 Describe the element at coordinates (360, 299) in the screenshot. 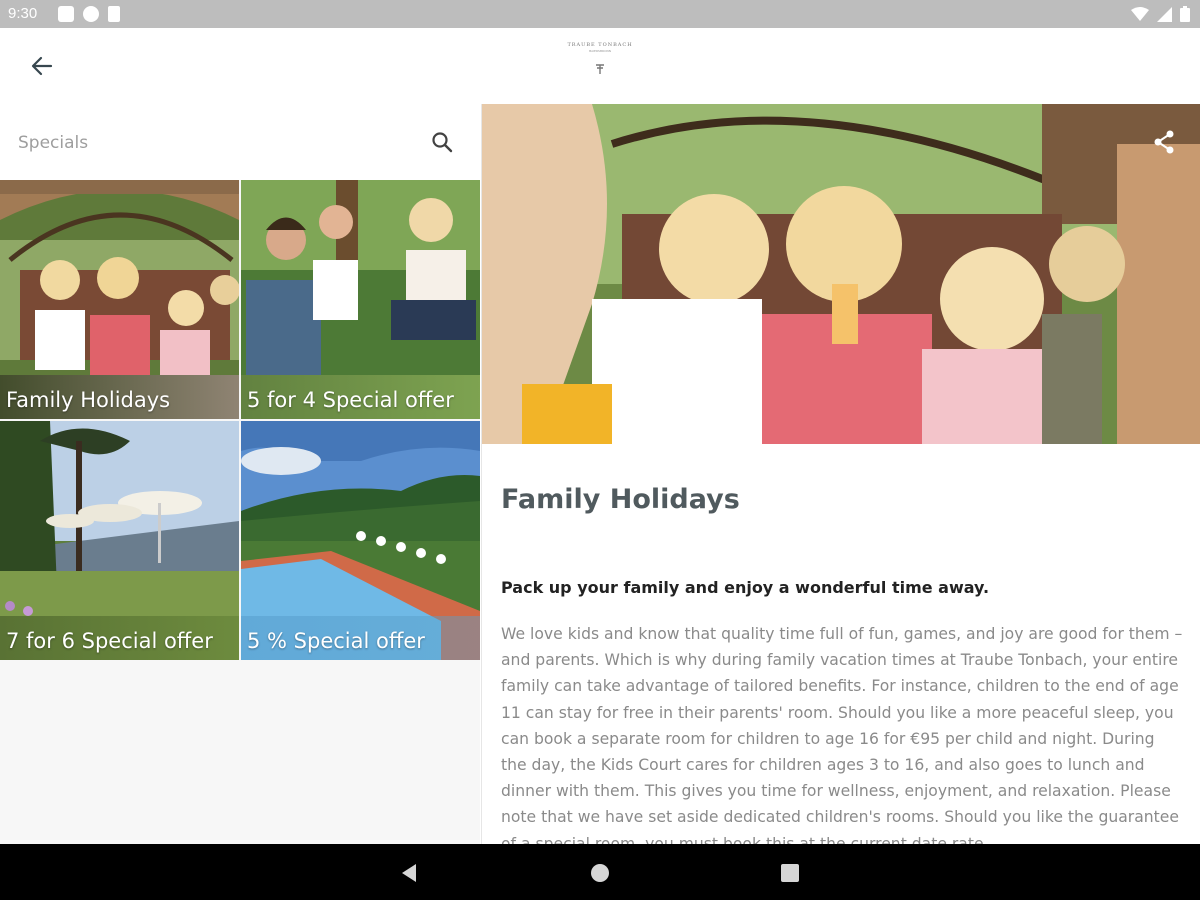

I see `special-tile-5-for-4: 5 for 4 Special offer` at that location.